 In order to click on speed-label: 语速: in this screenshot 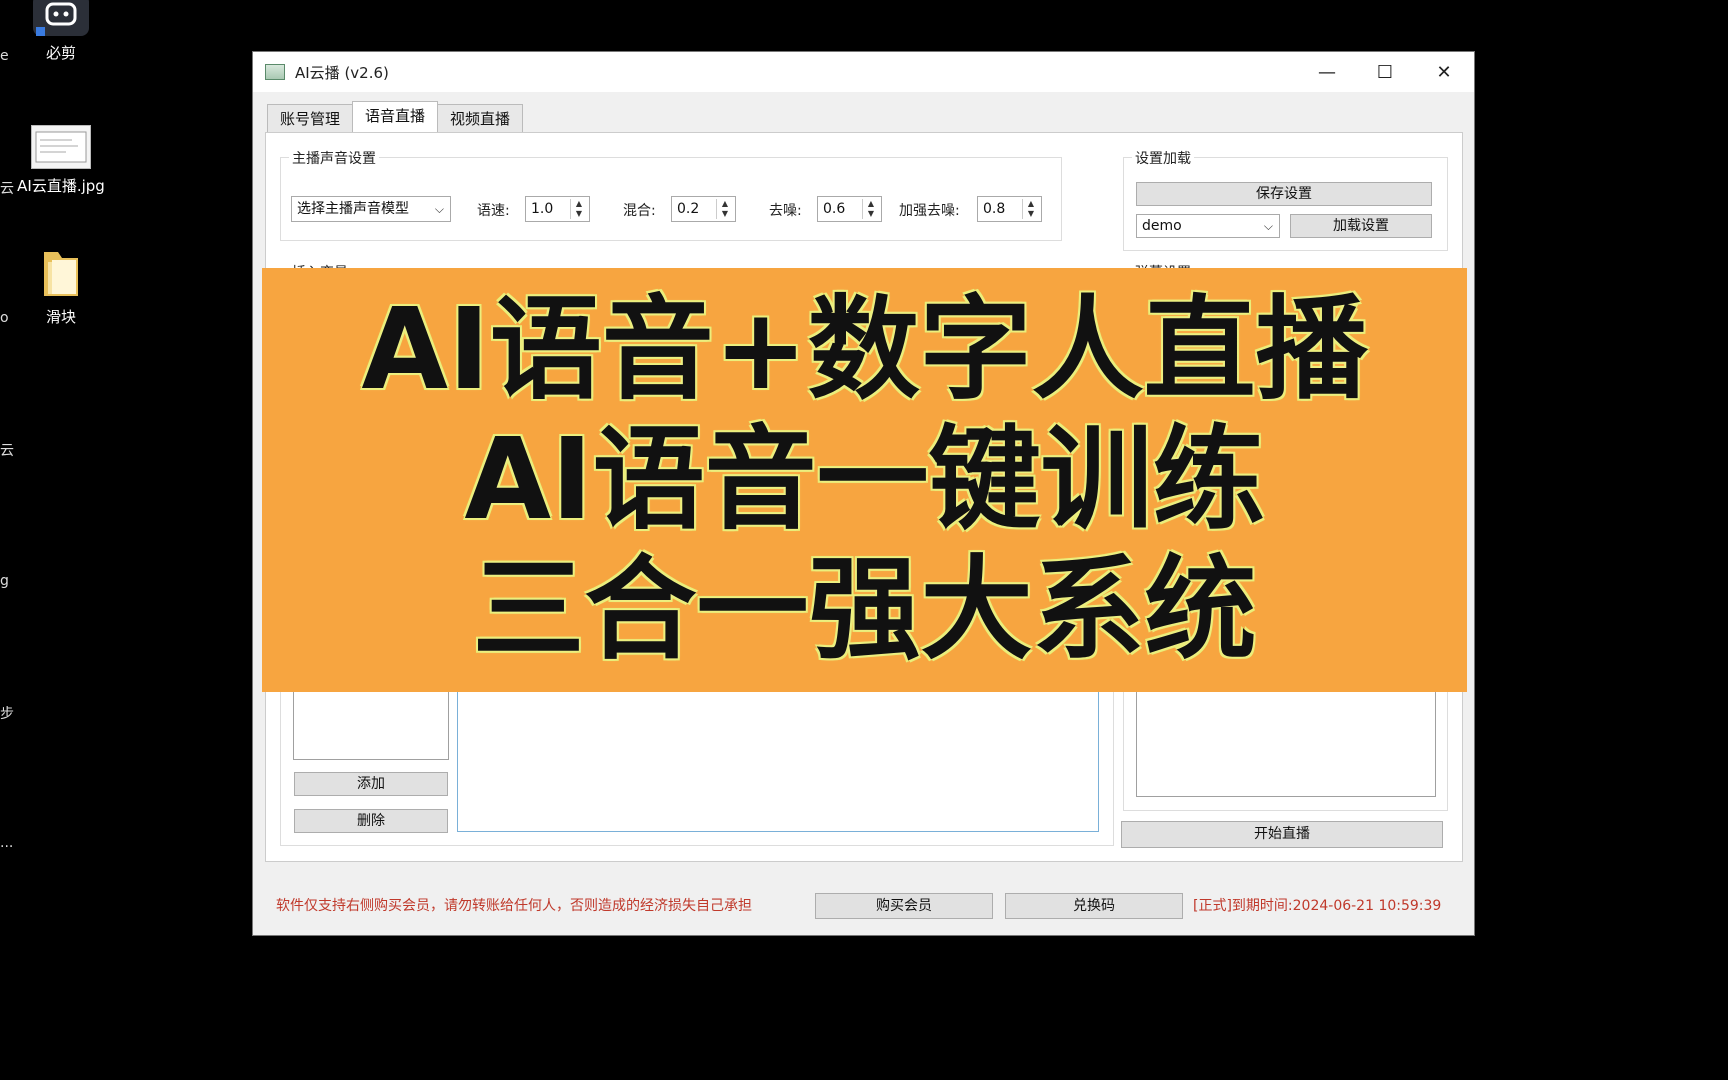, I will do `click(493, 211)`.